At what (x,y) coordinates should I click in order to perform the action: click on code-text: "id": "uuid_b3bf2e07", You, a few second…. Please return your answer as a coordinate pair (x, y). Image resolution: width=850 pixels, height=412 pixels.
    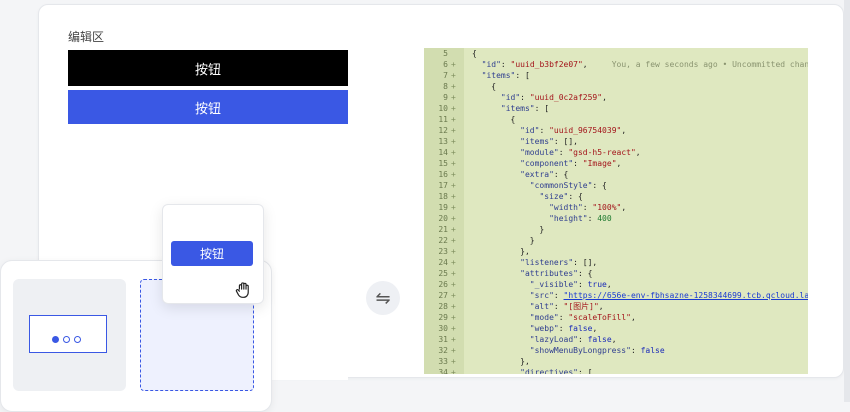
    Looking at the image, I should click on (640, 64).